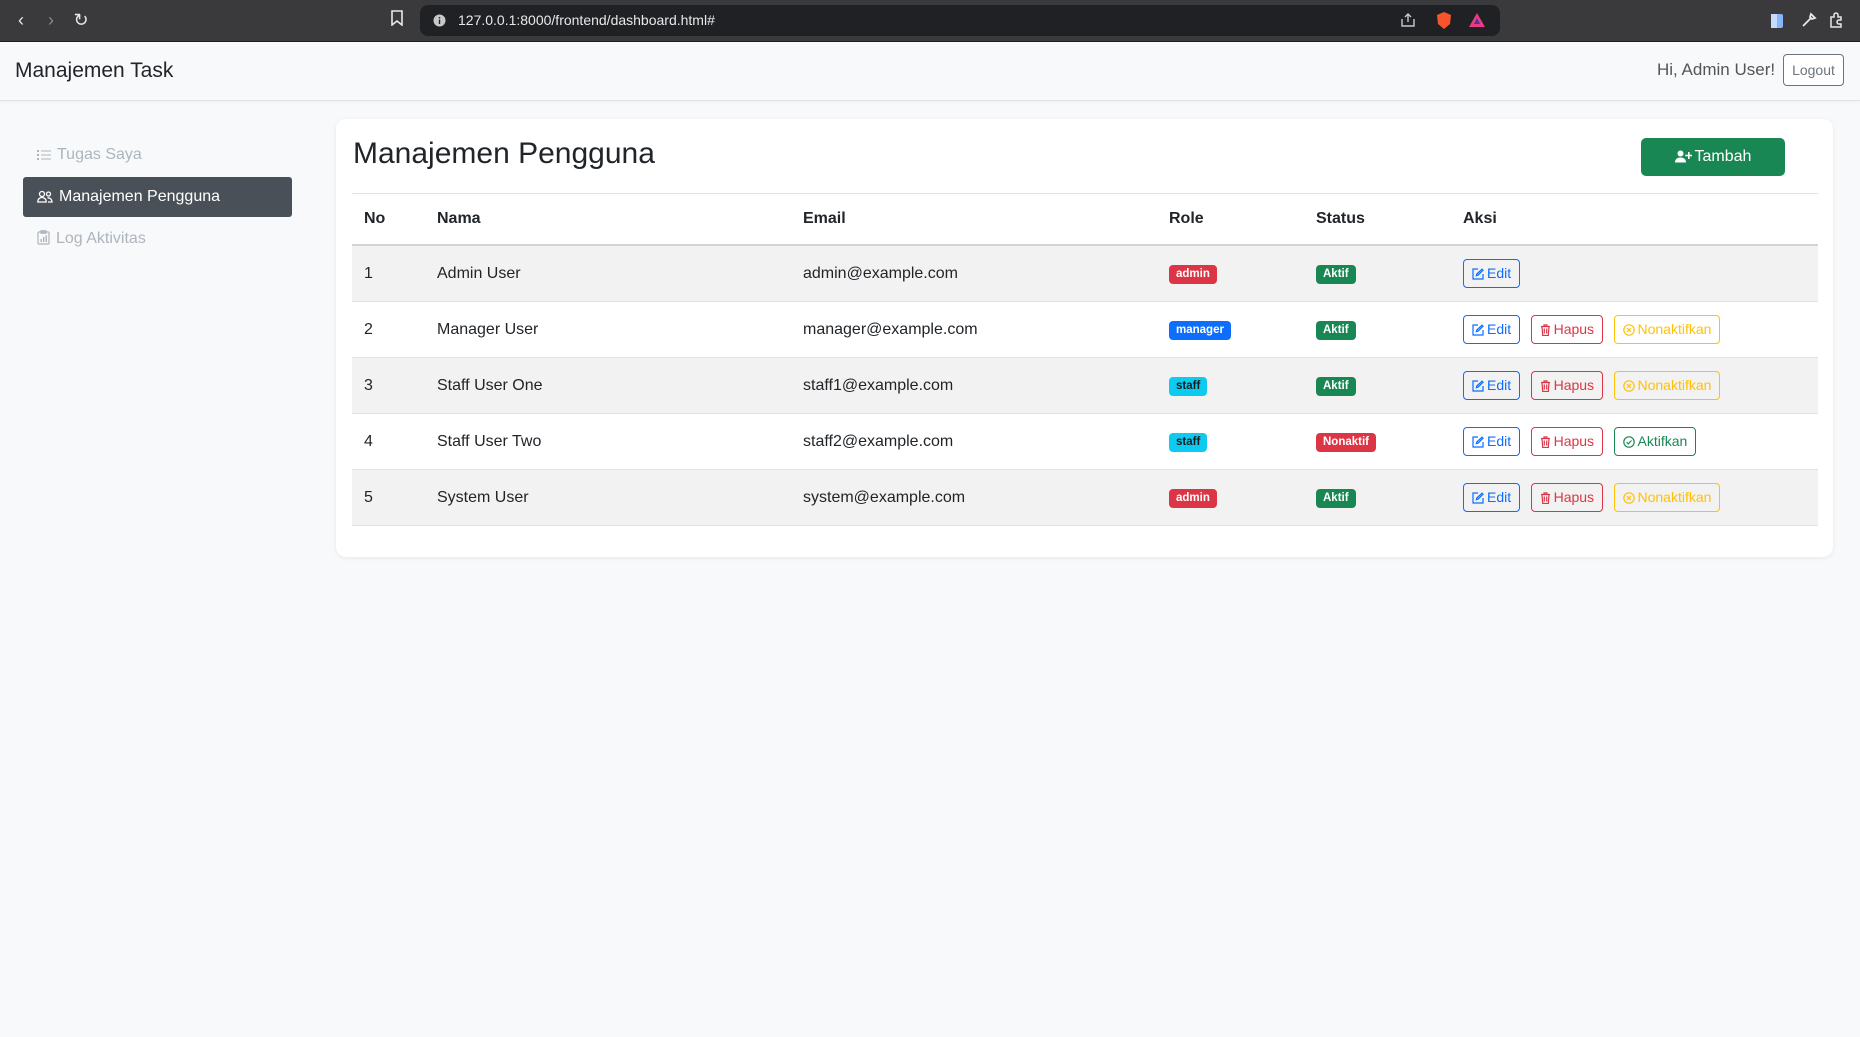 The width and height of the screenshot is (1860, 1037). I want to click on sidebar-item-tugas-saya: Tugas Saya, so click(157, 155).